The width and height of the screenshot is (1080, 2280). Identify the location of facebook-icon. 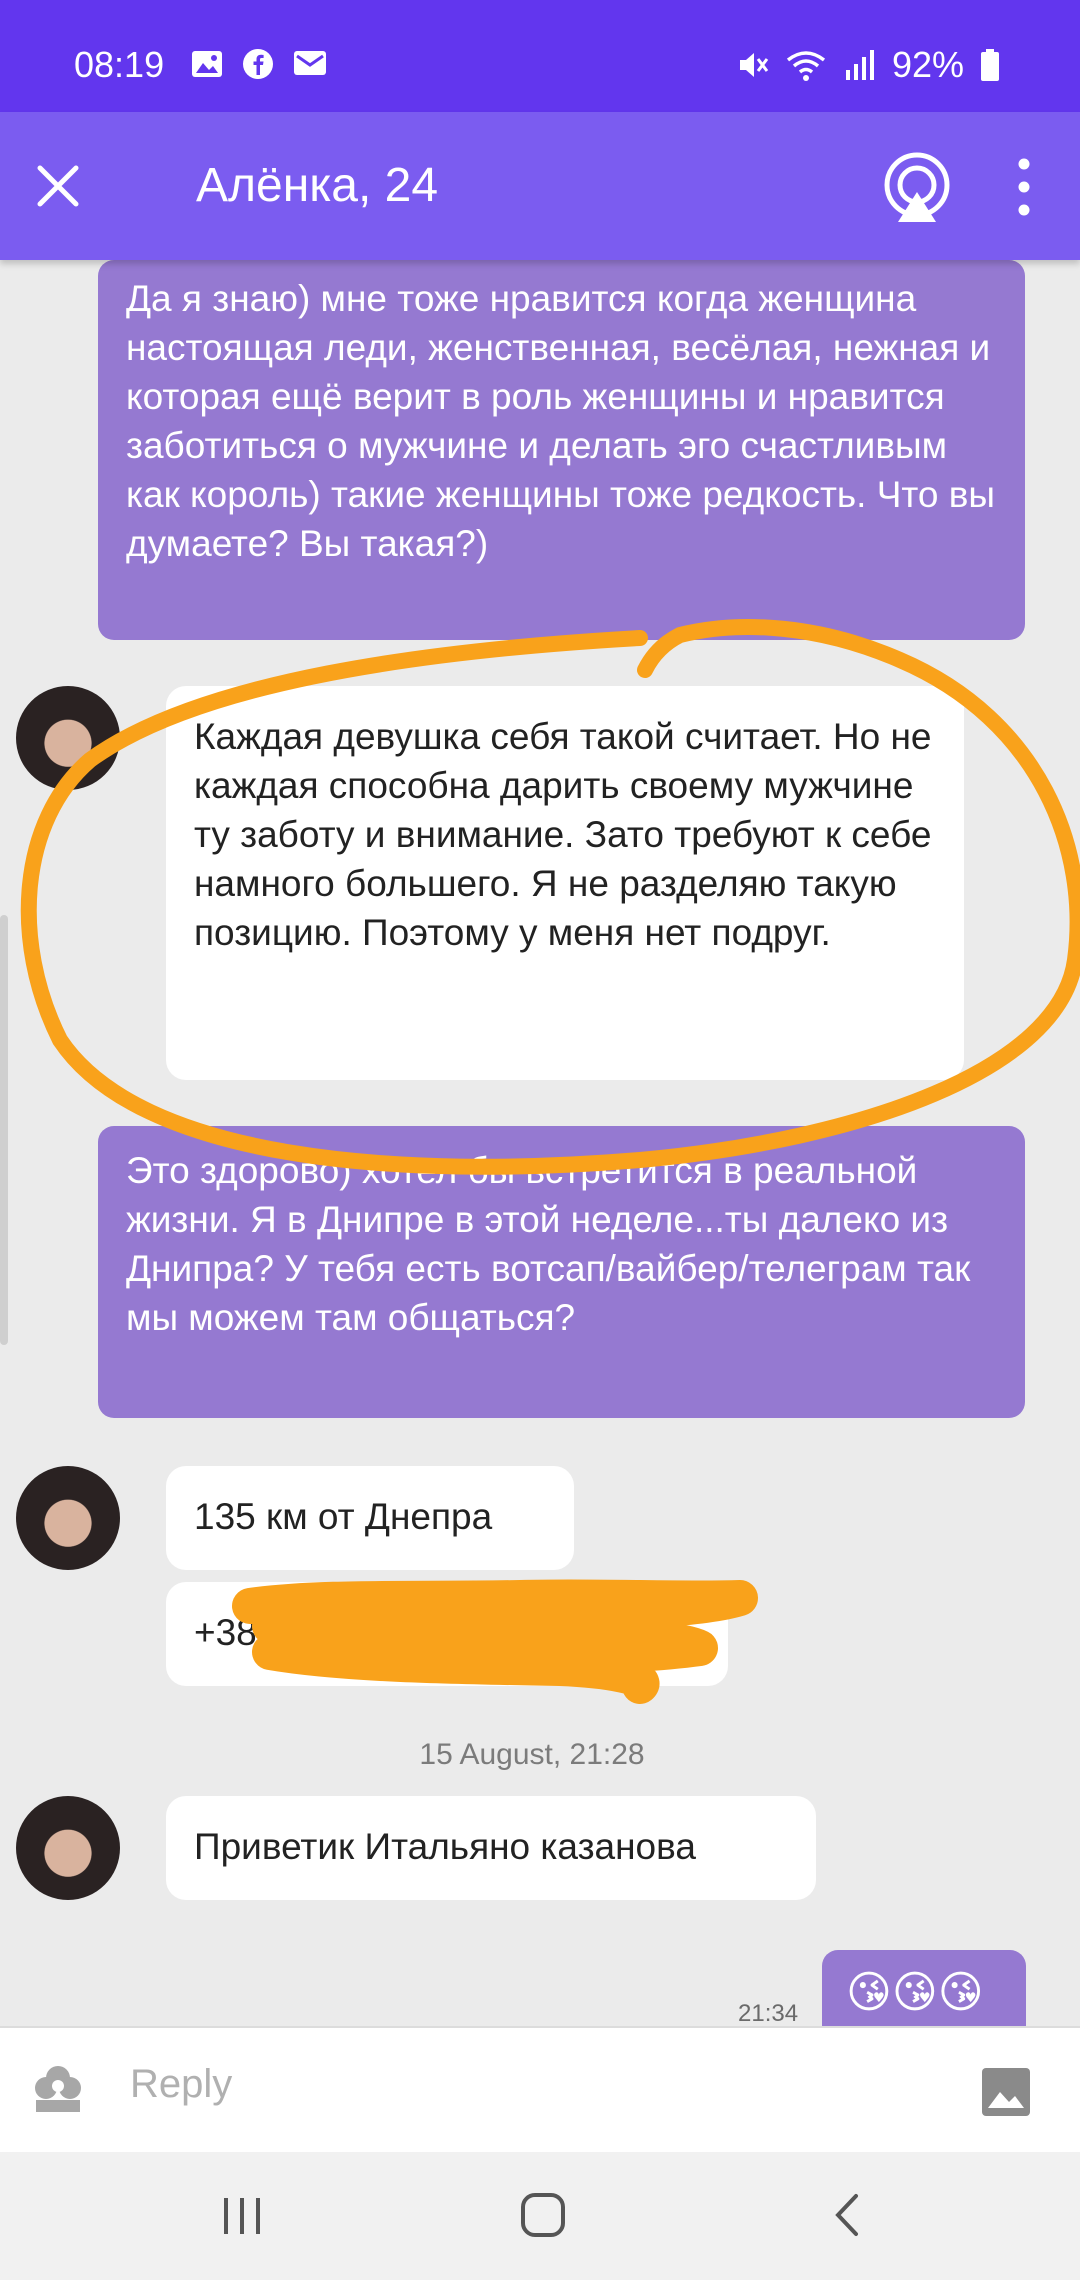
(258, 64).